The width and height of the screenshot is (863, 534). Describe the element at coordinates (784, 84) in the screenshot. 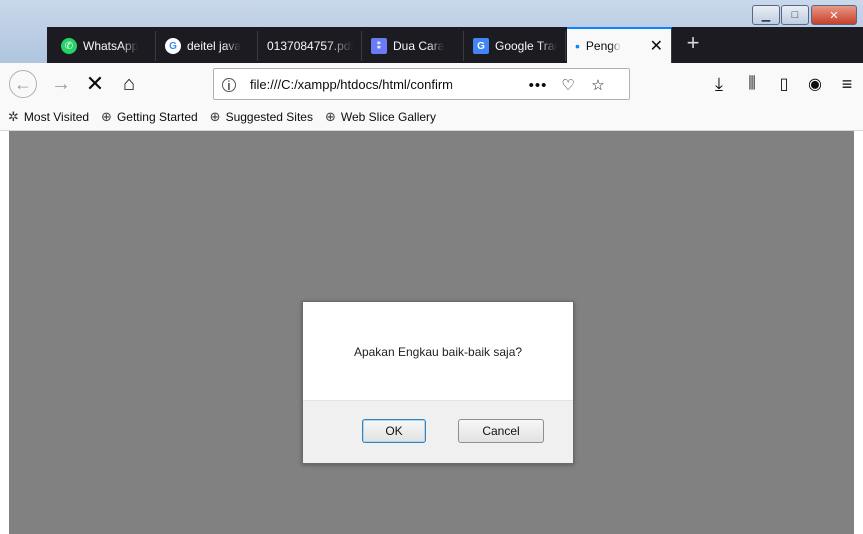

I see `sidebar-icon: ▯` at that location.